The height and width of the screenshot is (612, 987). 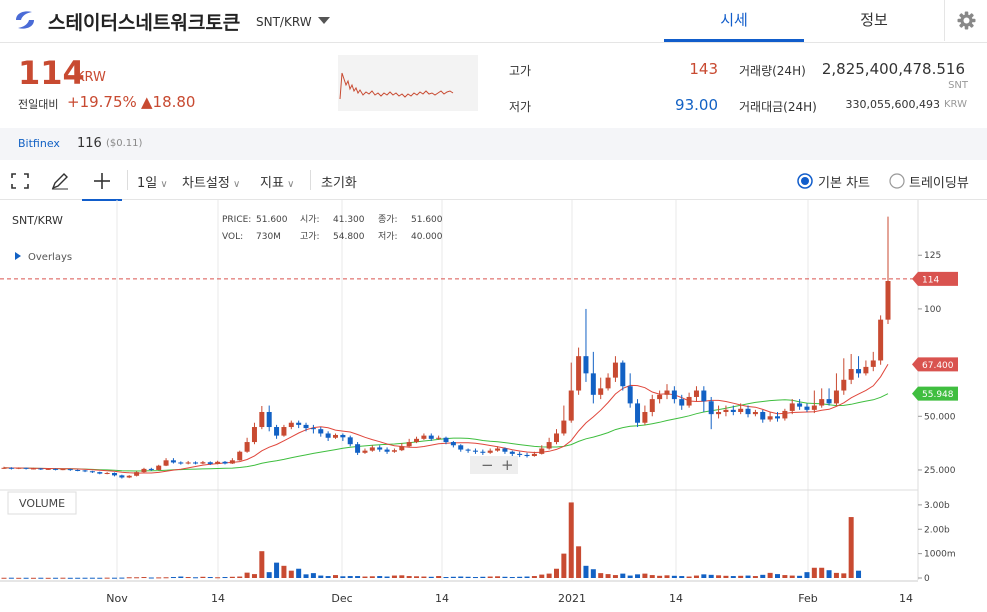 I want to click on overlays-label: Overlays, so click(x=50, y=257).